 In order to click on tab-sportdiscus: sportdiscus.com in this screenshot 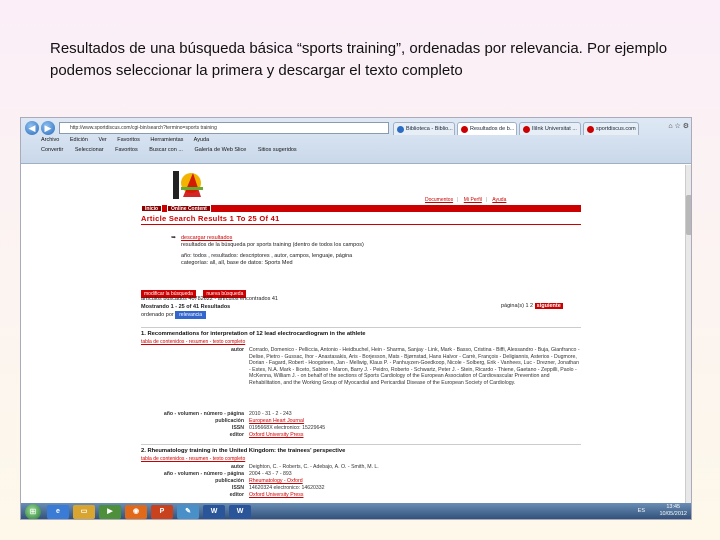, I will do `click(611, 128)`.